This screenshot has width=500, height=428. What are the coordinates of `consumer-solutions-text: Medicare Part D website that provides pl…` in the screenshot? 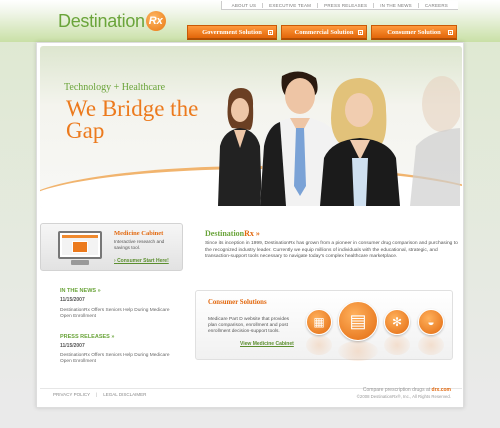 It's located at (249, 326).